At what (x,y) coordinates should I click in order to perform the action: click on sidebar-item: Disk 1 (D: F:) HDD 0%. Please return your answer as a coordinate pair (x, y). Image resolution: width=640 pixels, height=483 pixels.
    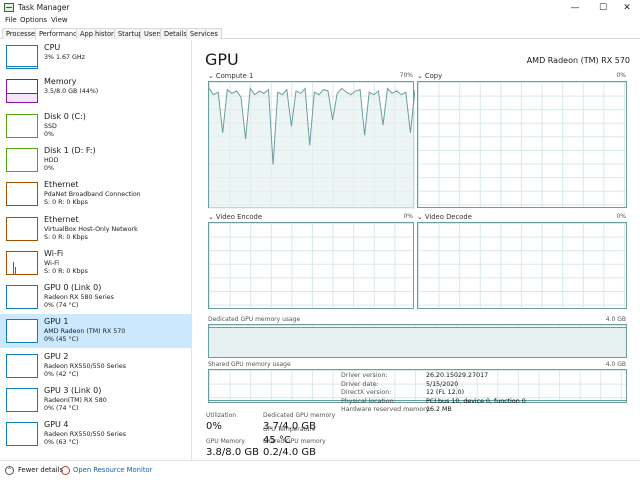
    Looking at the image, I should click on (95, 160).